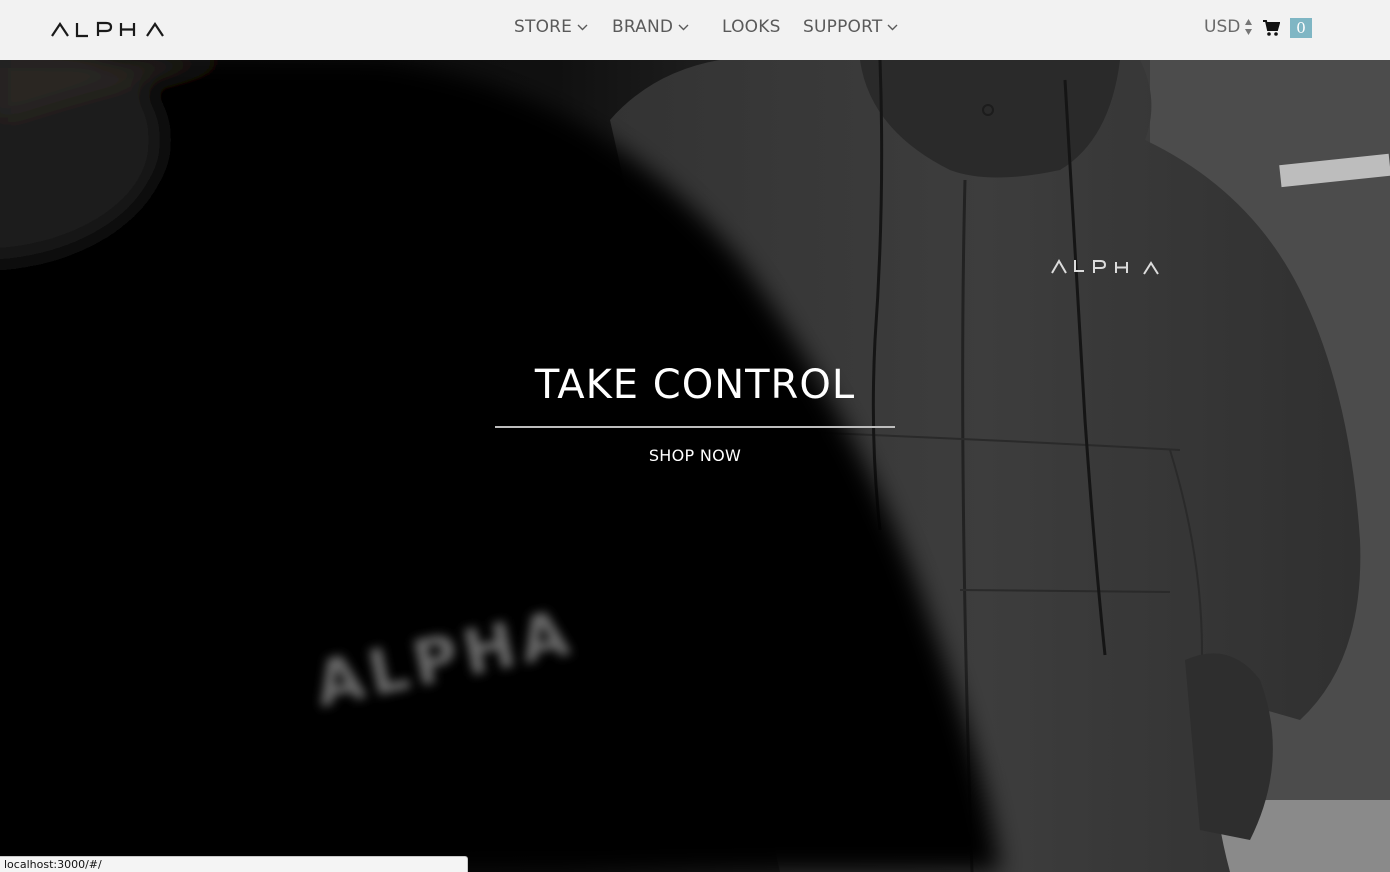  Describe the element at coordinates (643, 27) in the screenshot. I see `nav-brand-label: BRAND` at that location.